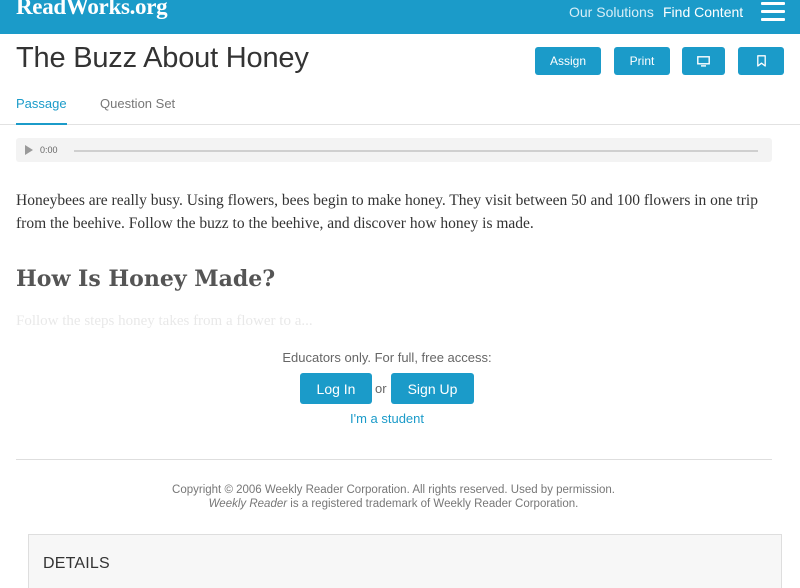 This screenshot has width=800, height=588. What do you see at coordinates (29, 150) in the screenshot?
I see `play-icon` at bounding box center [29, 150].